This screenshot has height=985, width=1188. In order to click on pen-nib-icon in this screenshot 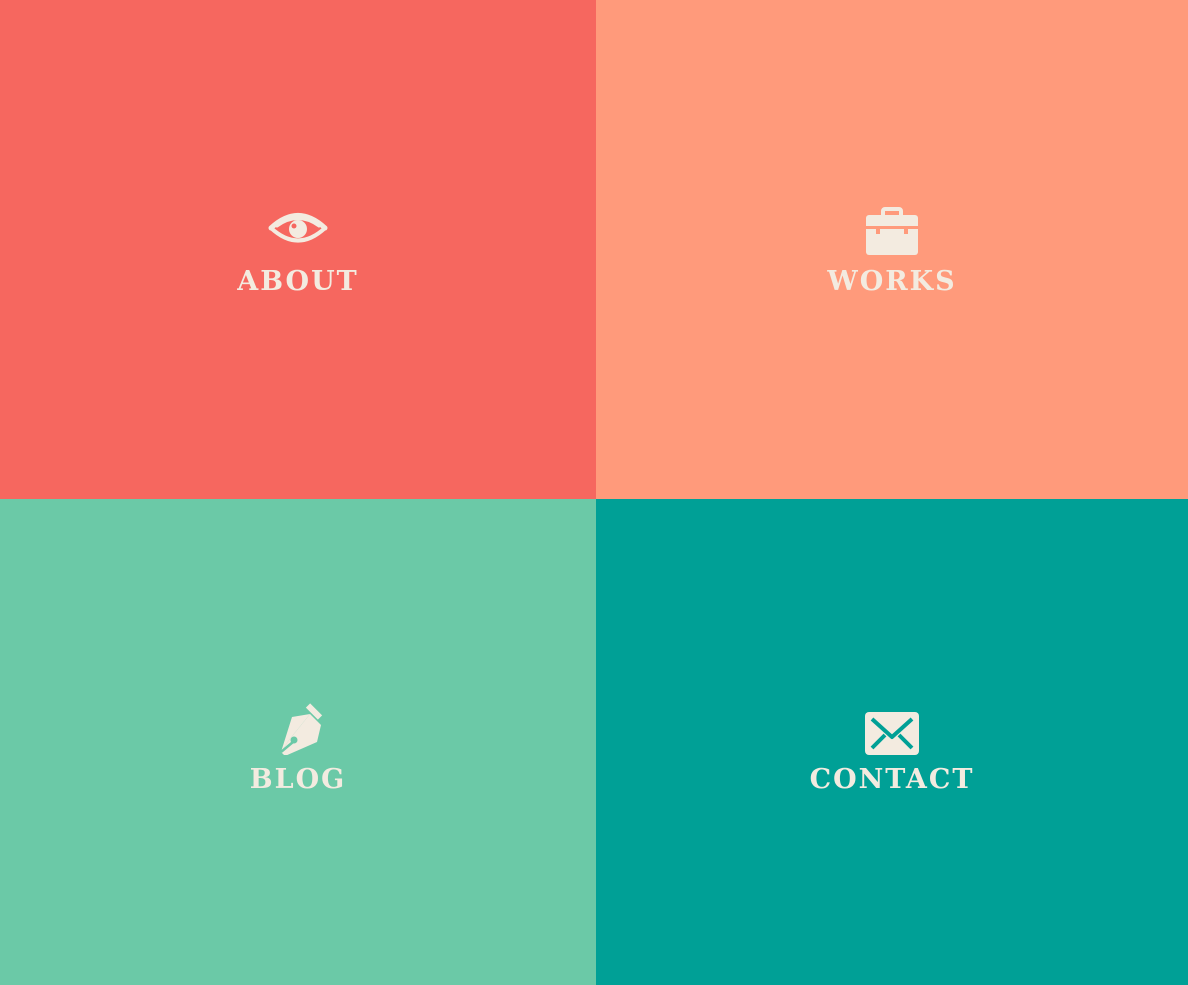, I will do `click(298, 729)`.